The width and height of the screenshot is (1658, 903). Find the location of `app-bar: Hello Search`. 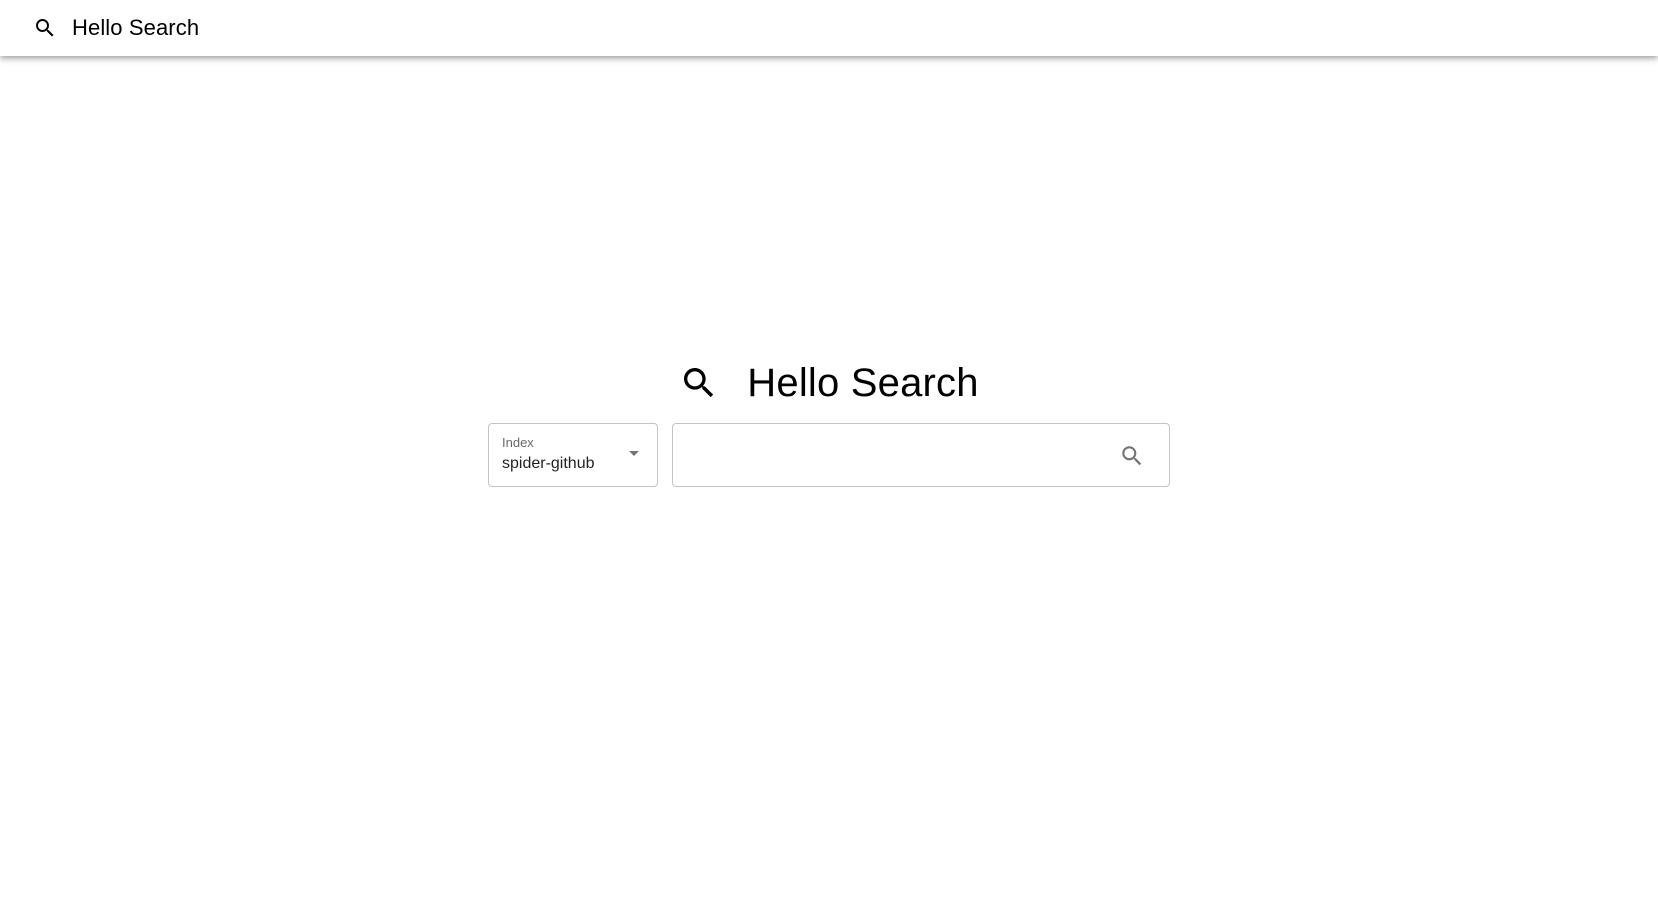

app-bar: Hello Search is located at coordinates (829, 28).